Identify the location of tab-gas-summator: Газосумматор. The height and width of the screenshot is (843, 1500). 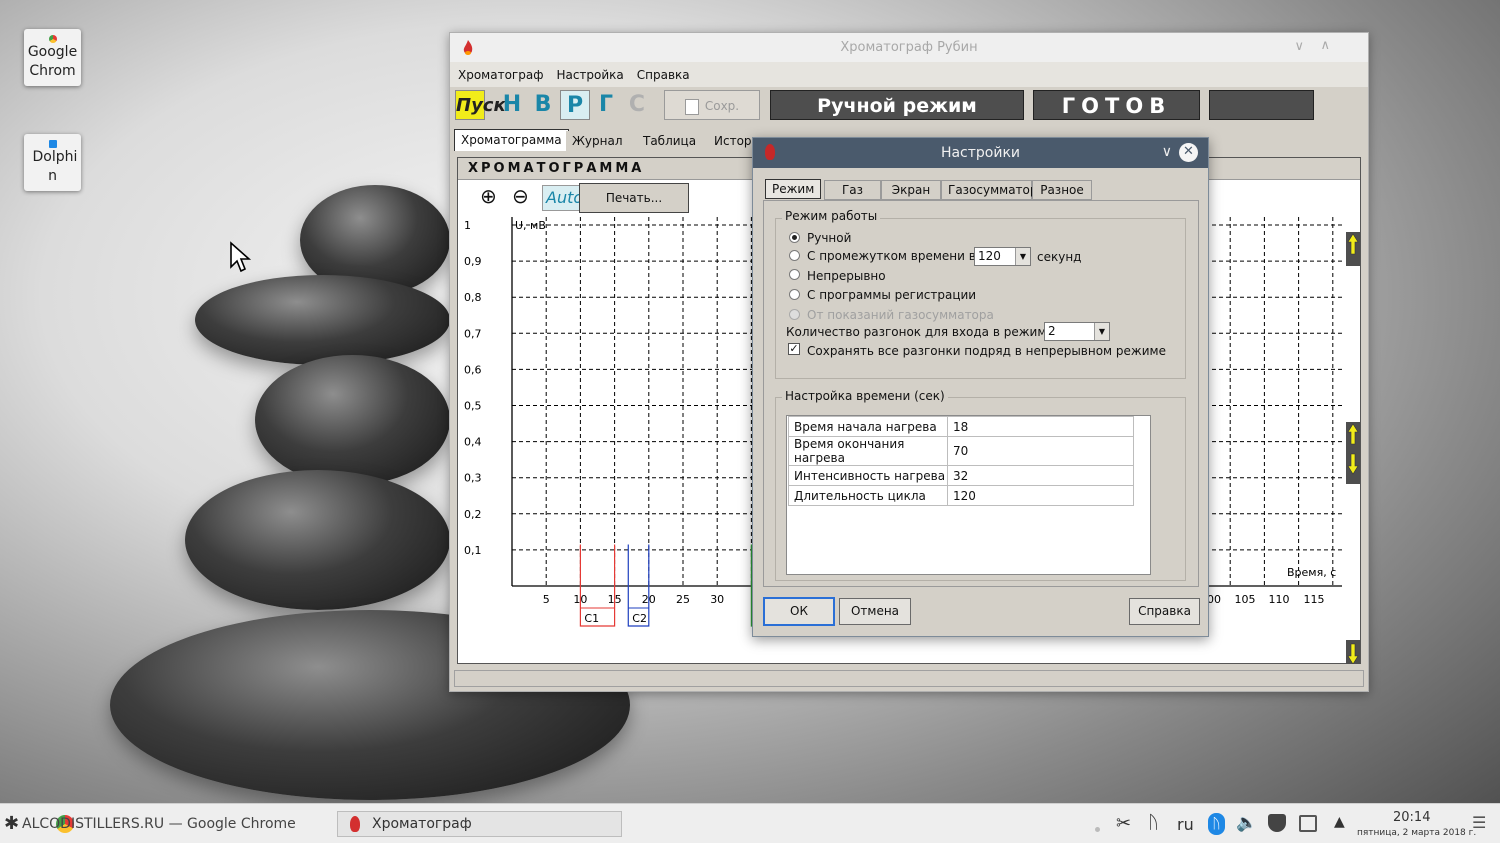
(989, 190).